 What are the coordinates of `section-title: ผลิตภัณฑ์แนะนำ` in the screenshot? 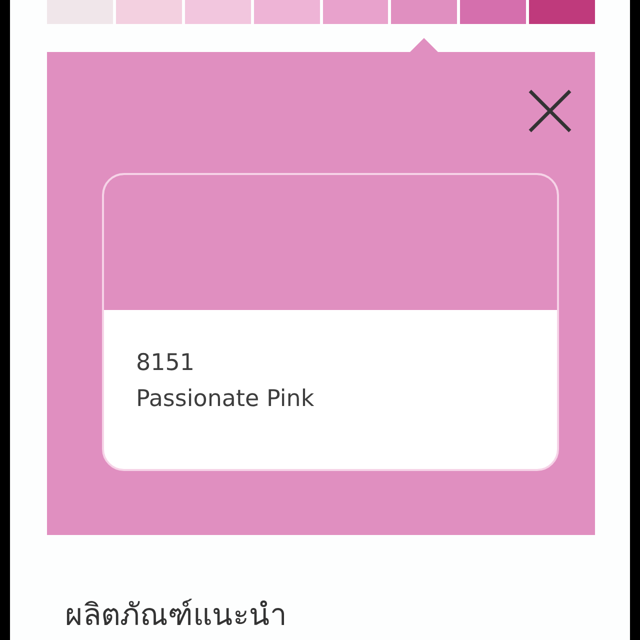 It's located at (176, 616).